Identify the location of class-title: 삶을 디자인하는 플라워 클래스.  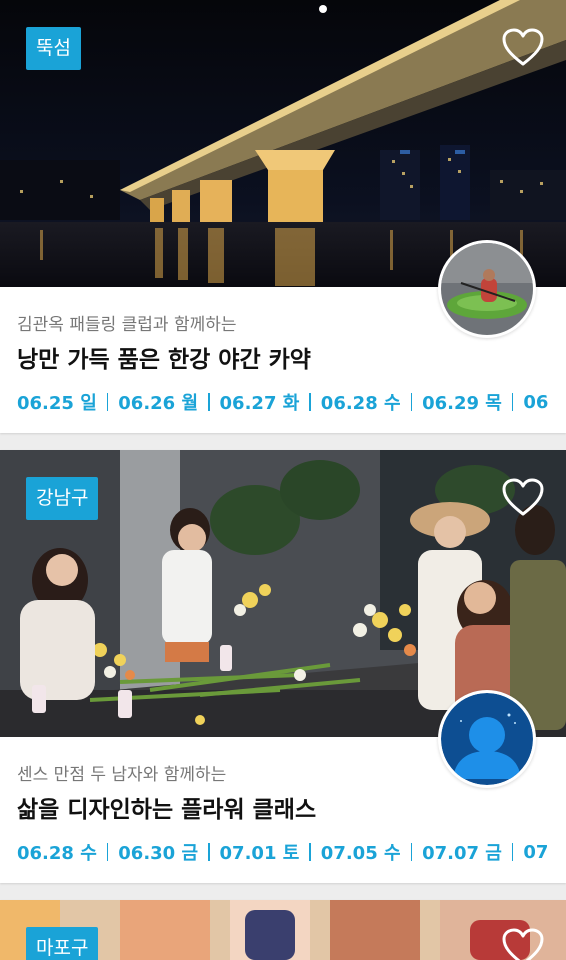
(166, 807).